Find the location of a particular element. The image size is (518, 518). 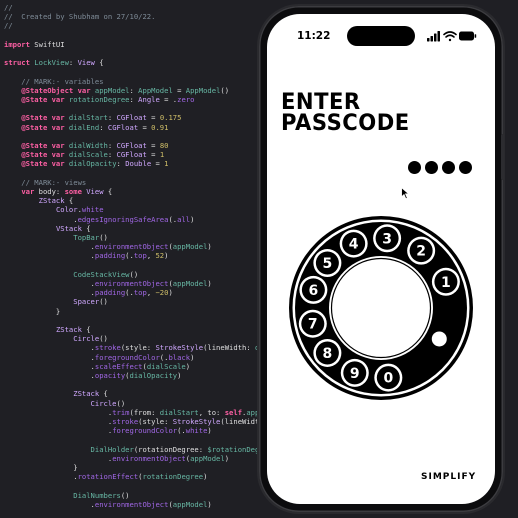

code-line: .foregroundColor(.black) is located at coordinates (99, 357).